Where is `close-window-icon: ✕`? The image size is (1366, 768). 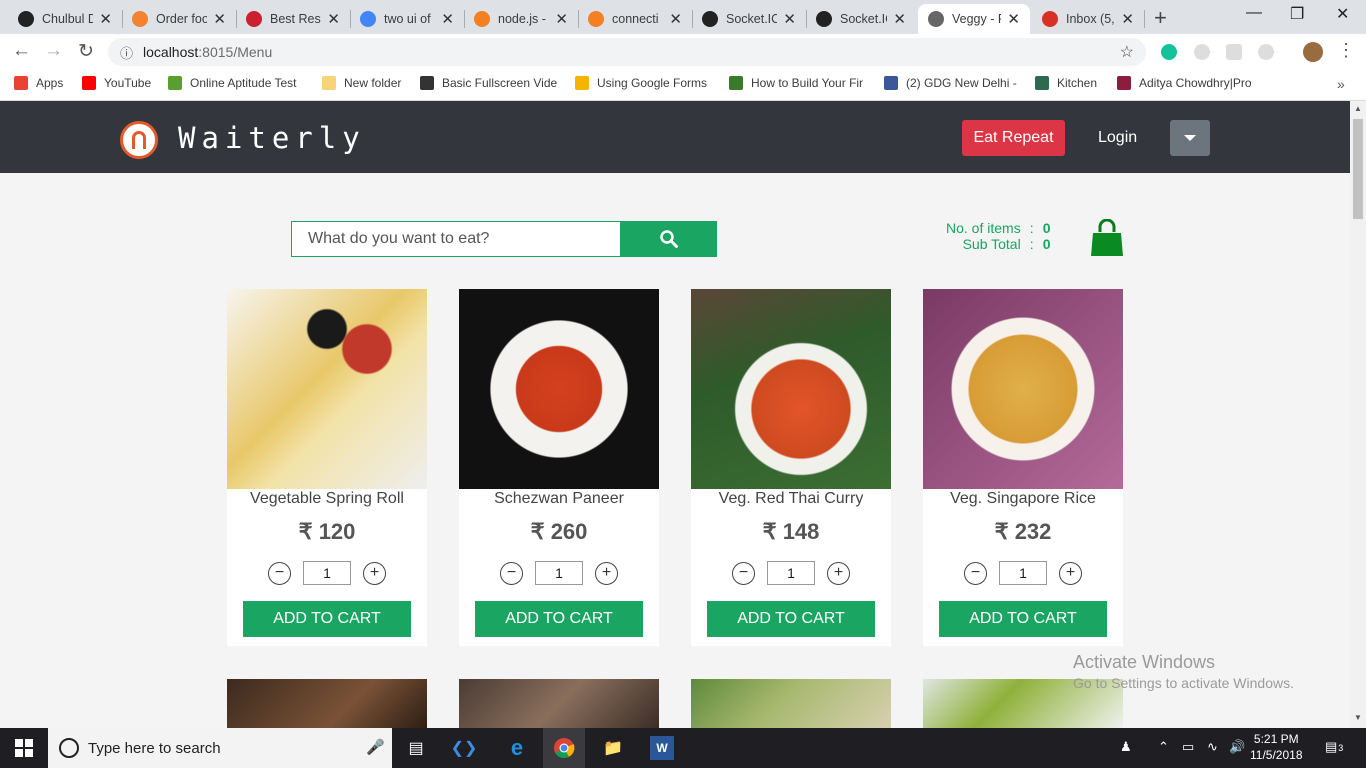 close-window-icon: ✕ is located at coordinates (1342, 14).